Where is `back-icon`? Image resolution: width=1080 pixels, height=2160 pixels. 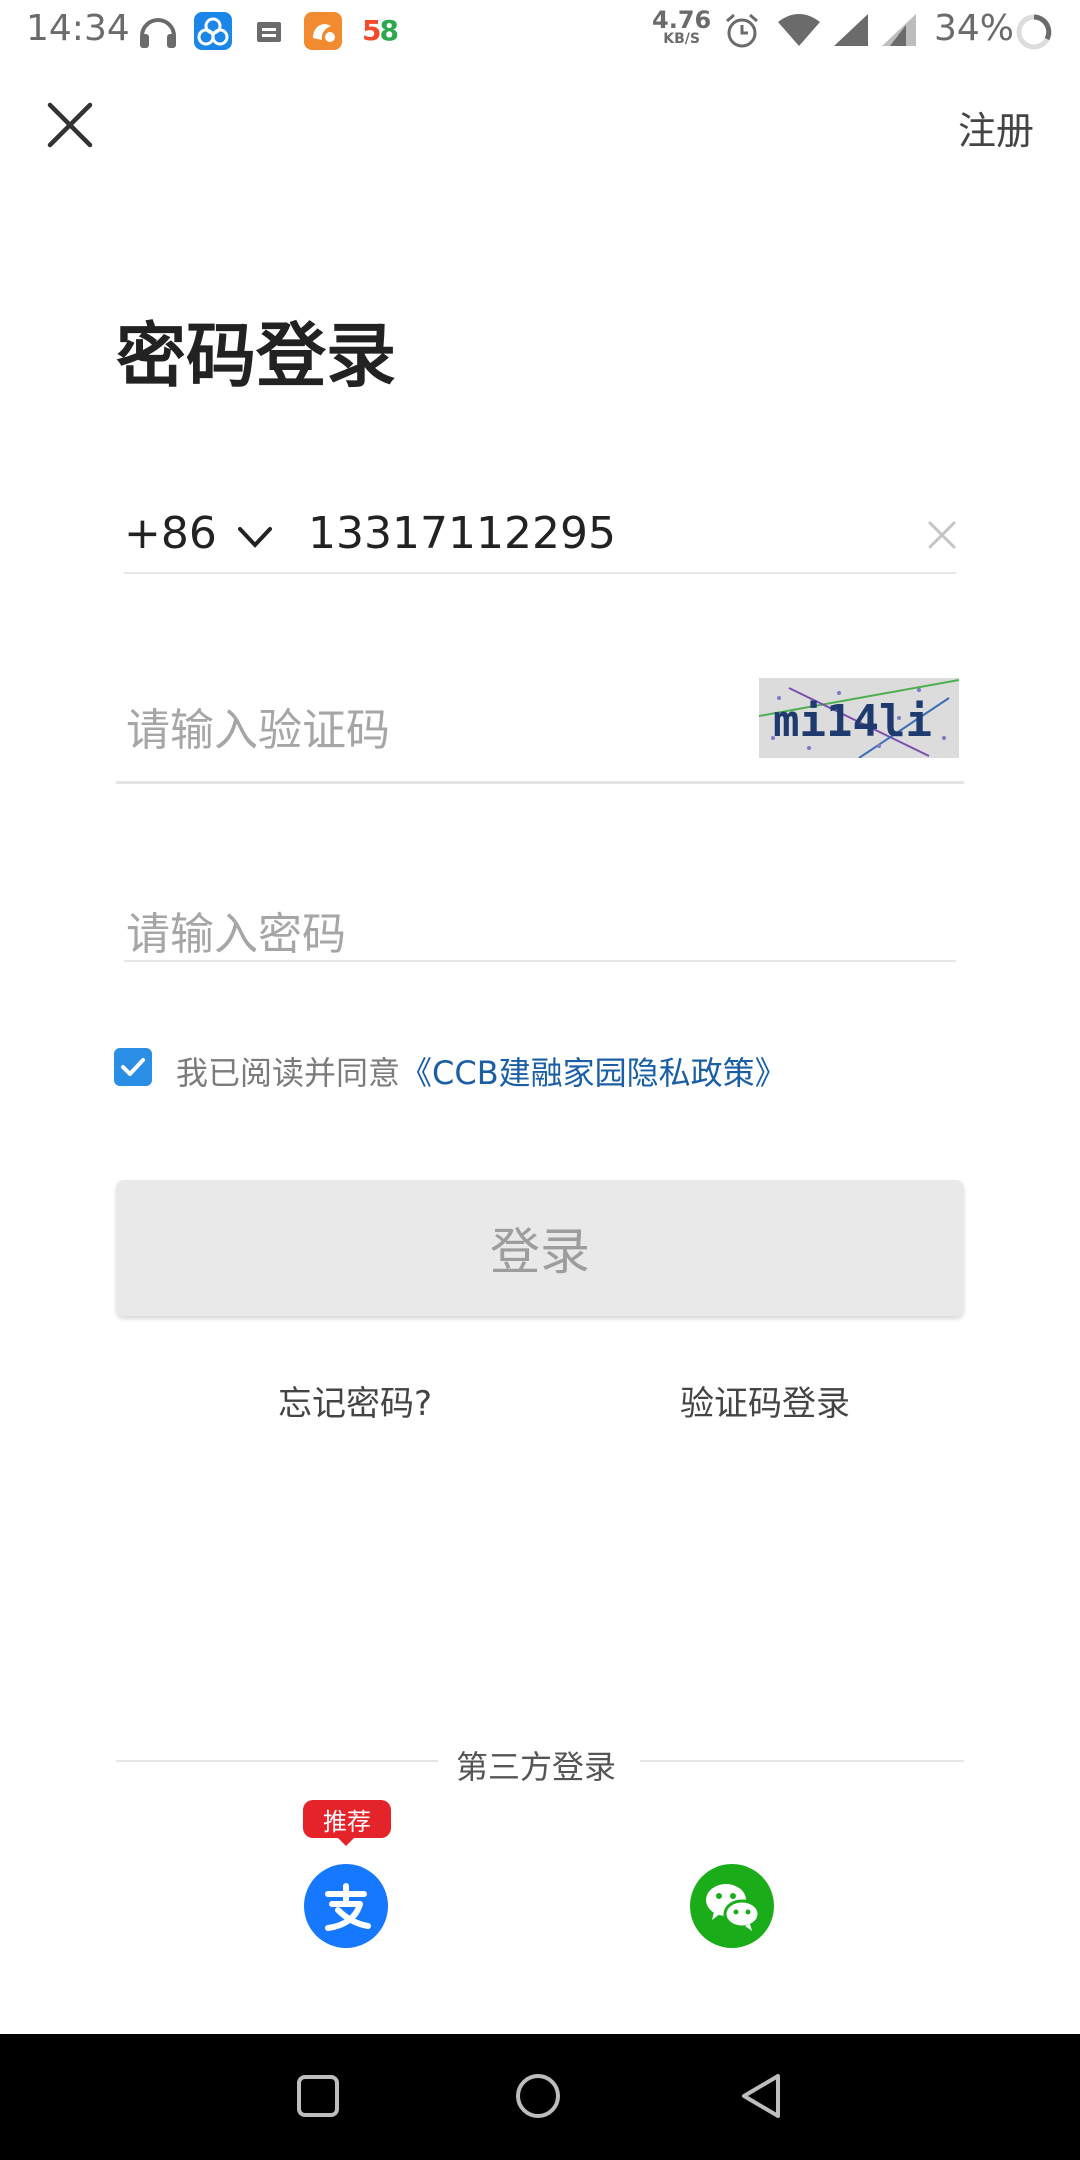 back-icon is located at coordinates (762, 2096).